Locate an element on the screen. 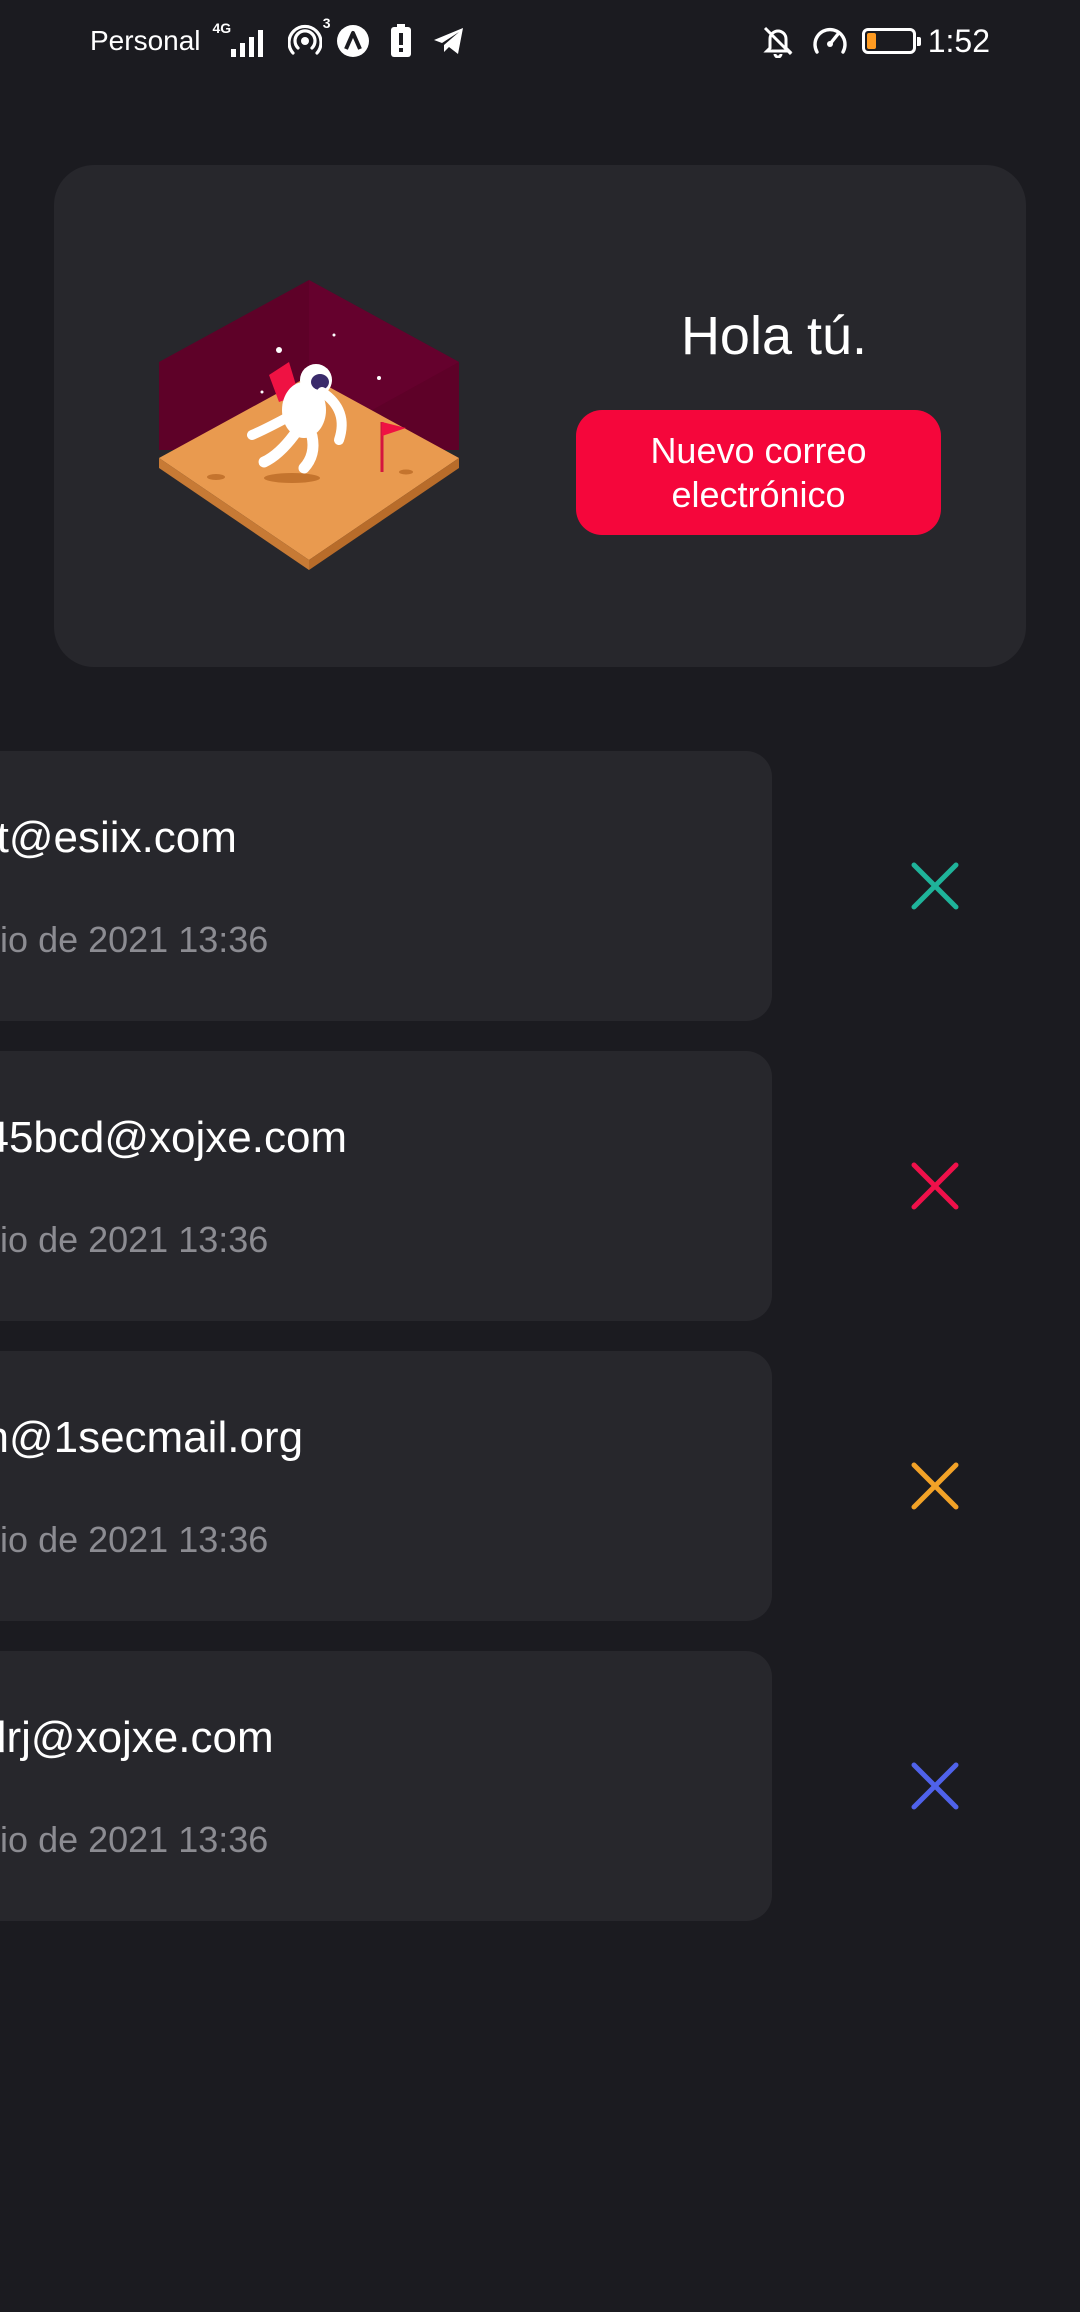 The image size is (1080, 2312). email-address: bn@1secmail.org is located at coordinates (152, 1437).